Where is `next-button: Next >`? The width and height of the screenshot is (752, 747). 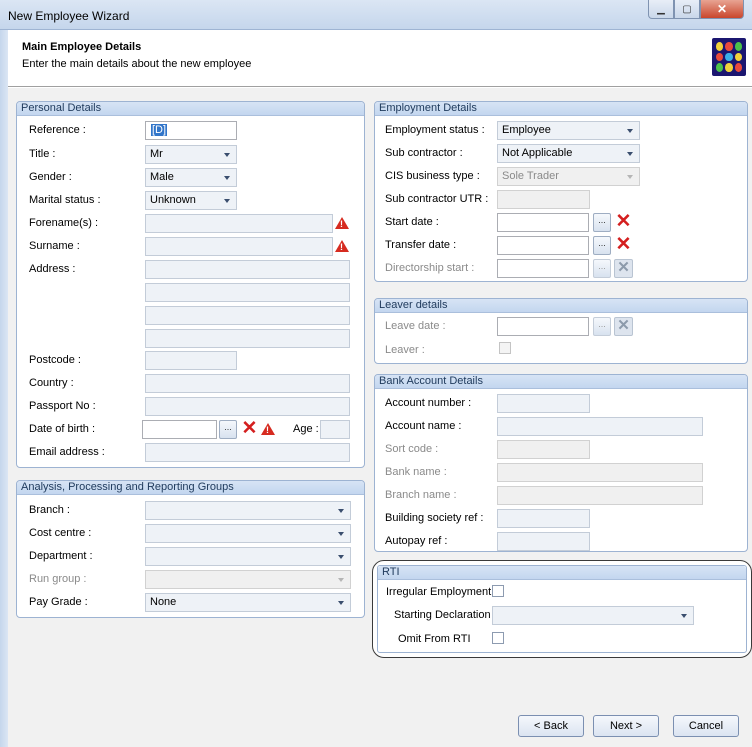 next-button: Next > is located at coordinates (626, 726).